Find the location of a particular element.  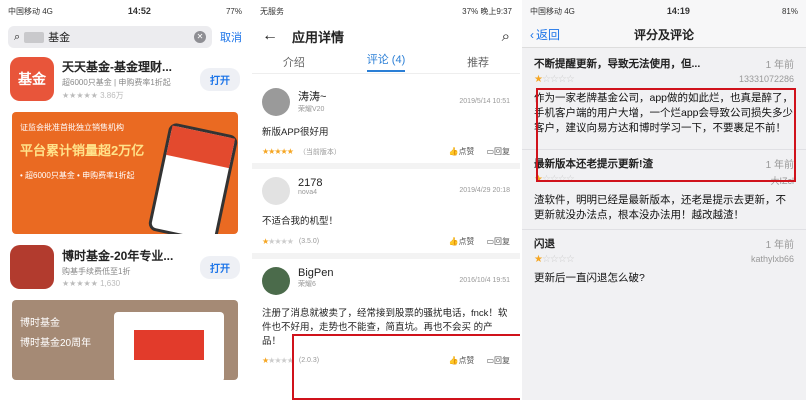

search-query: 基金 is located at coordinates (59, 38).